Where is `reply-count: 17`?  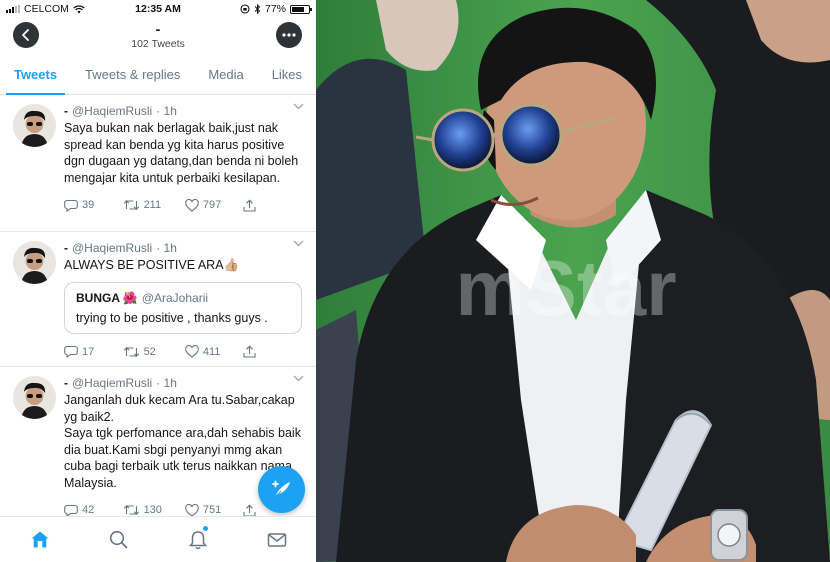 reply-count: 17 is located at coordinates (88, 351).